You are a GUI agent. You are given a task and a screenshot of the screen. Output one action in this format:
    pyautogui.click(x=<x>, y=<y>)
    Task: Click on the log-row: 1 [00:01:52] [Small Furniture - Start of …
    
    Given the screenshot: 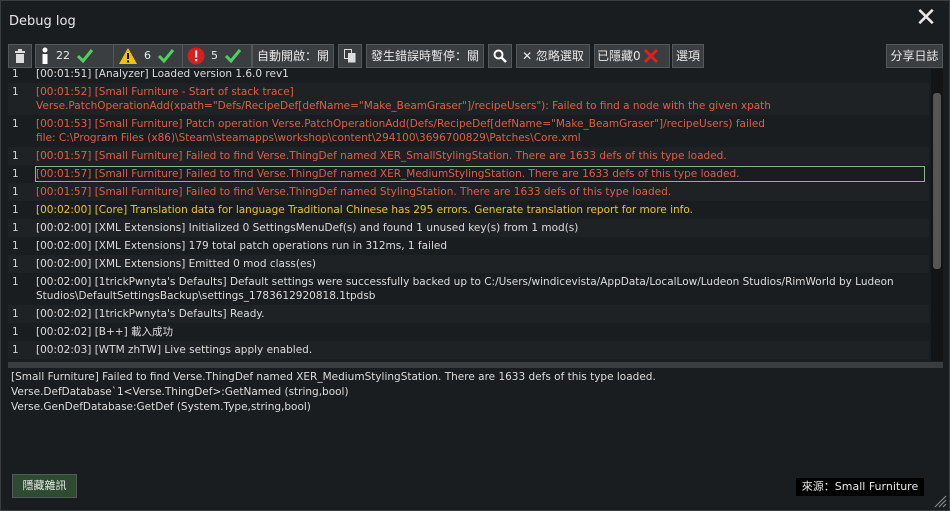 What is the action you would take?
    pyautogui.click(x=468, y=99)
    